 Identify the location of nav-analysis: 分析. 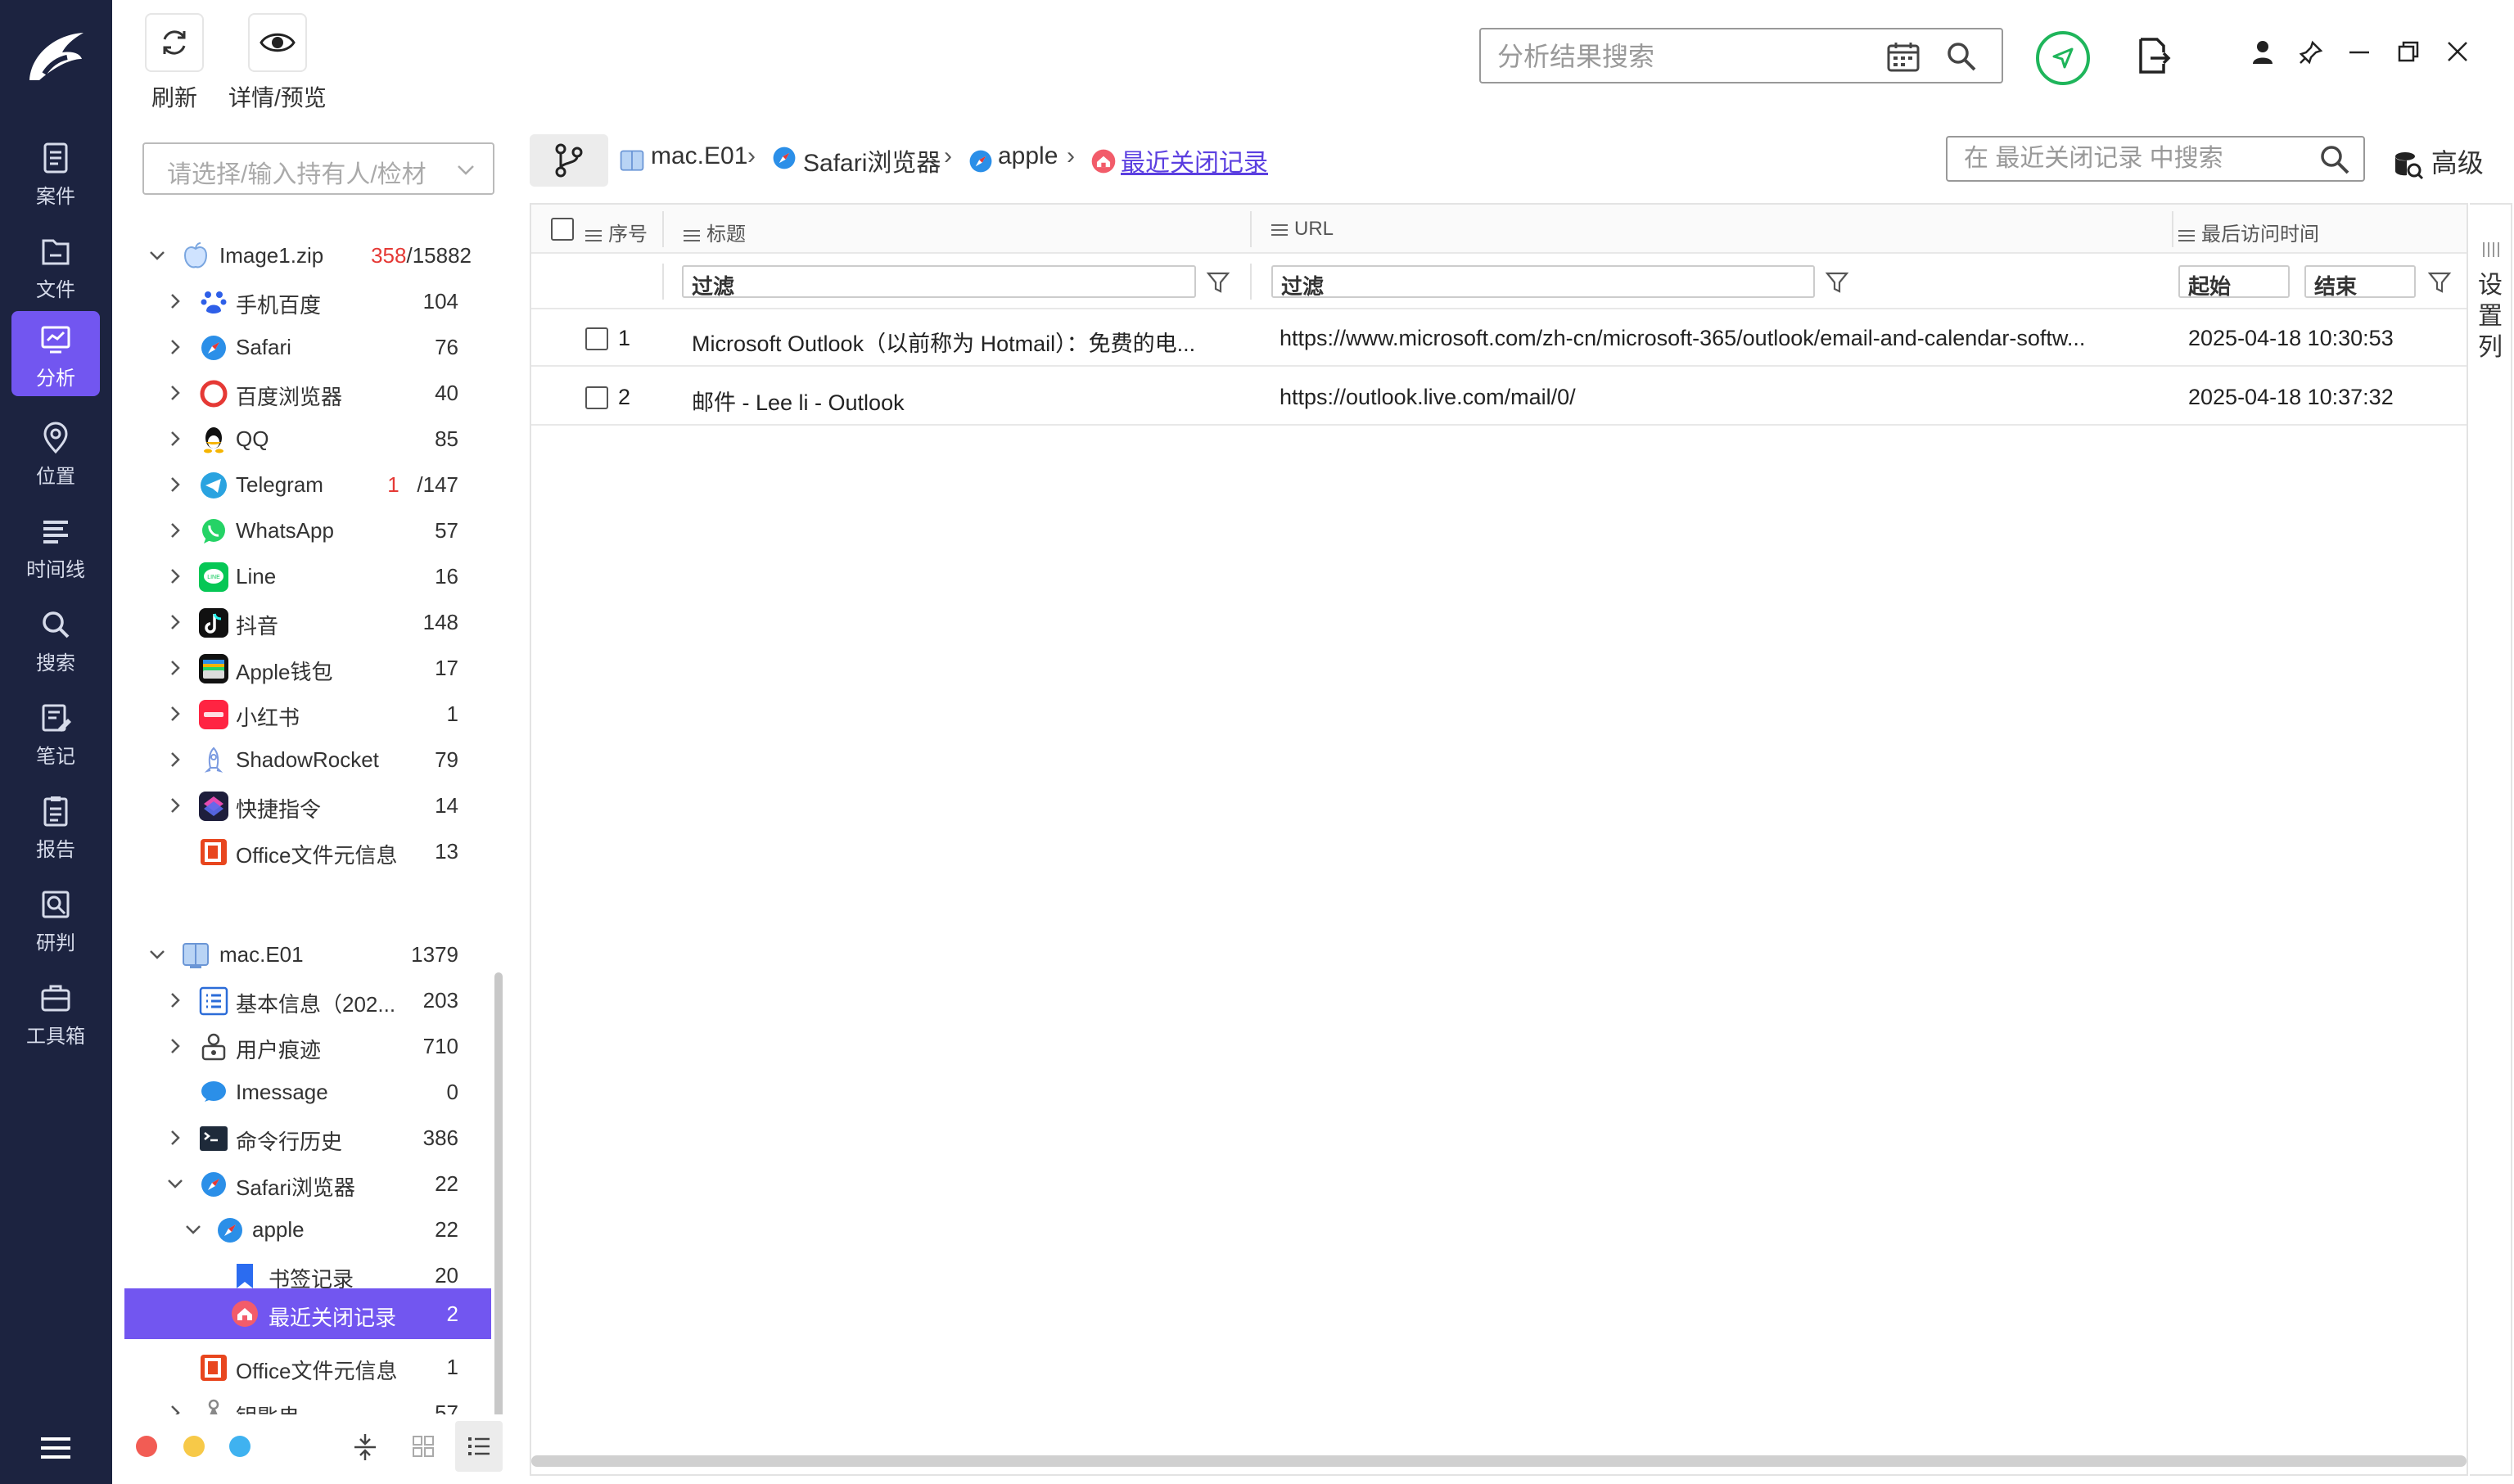
(55, 353).